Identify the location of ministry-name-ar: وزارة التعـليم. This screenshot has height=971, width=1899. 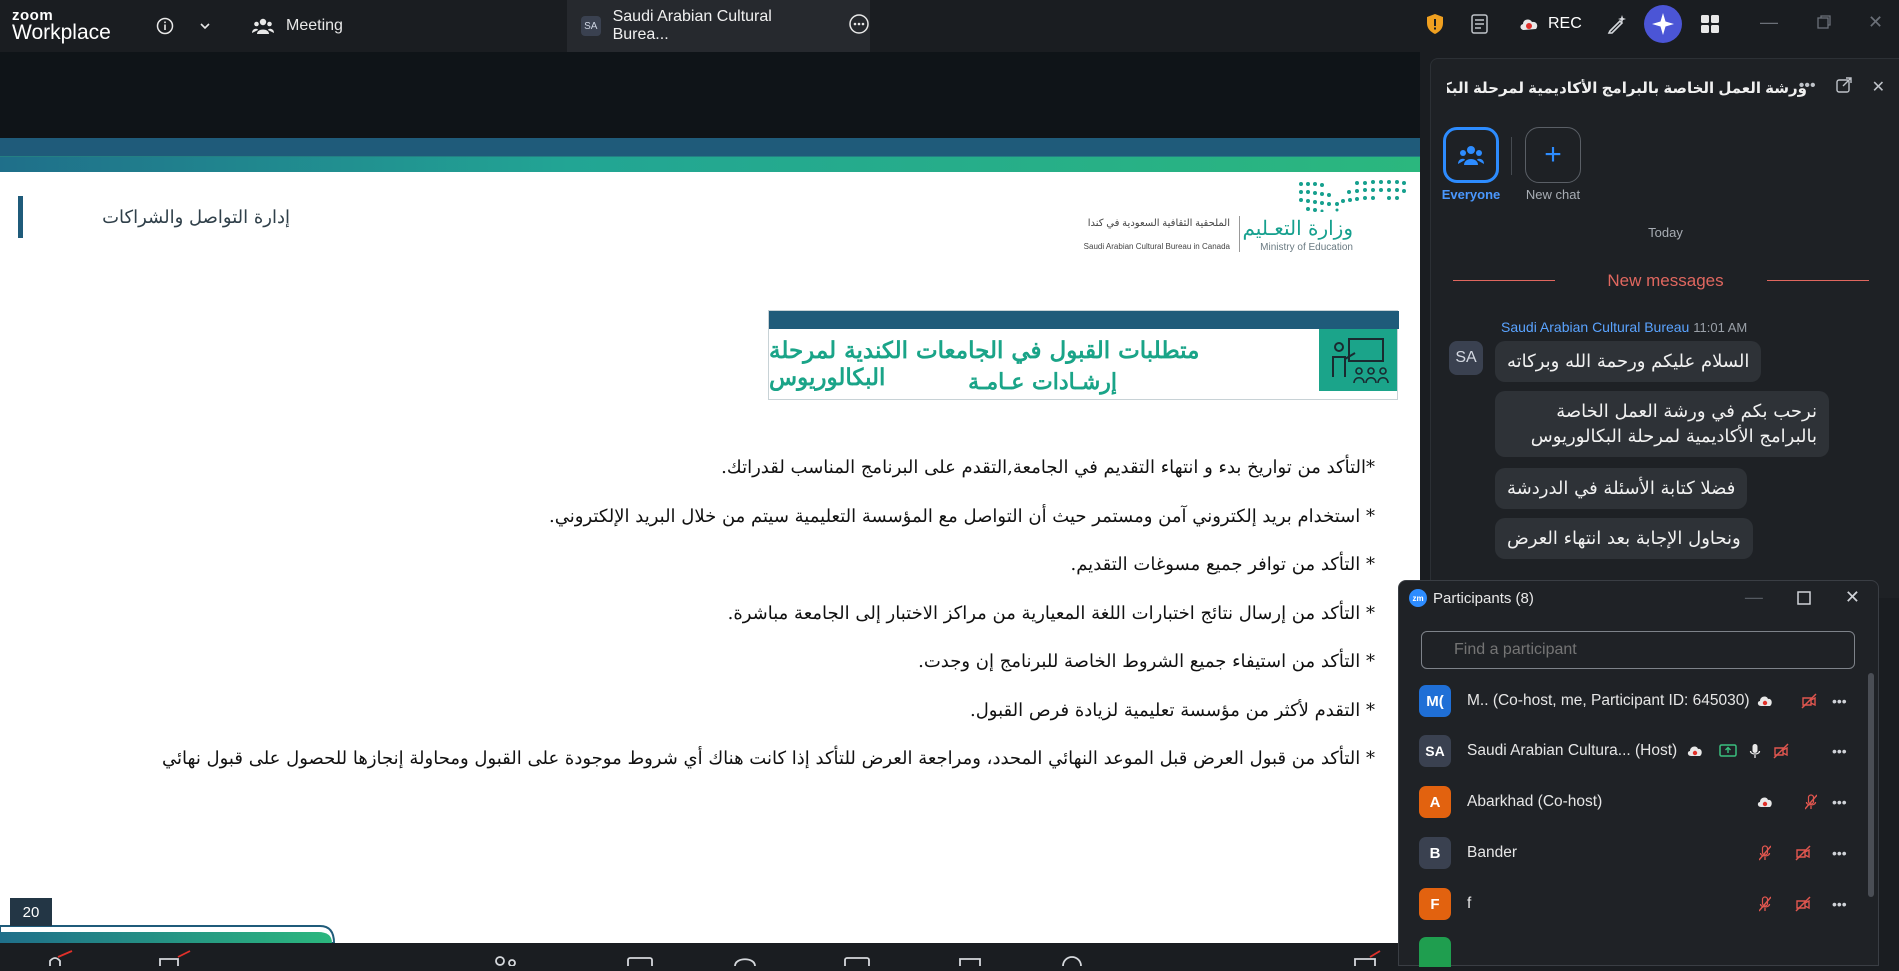
(1297, 228).